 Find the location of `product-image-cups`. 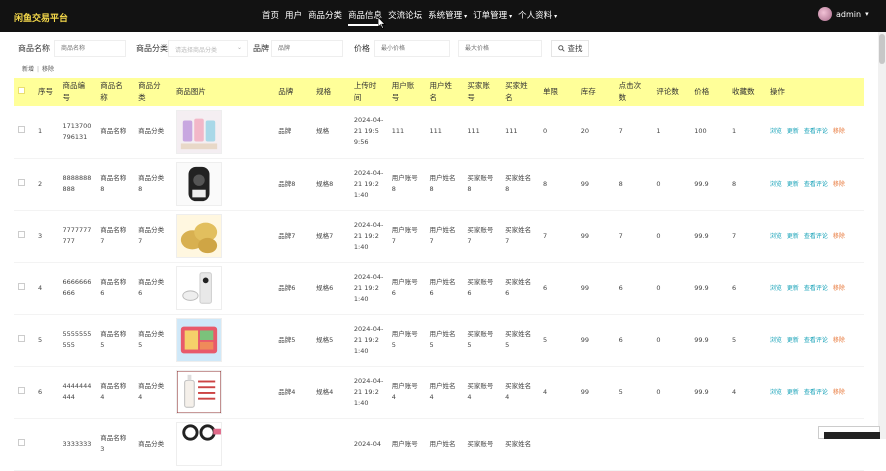

product-image-cups is located at coordinates (198, 131).